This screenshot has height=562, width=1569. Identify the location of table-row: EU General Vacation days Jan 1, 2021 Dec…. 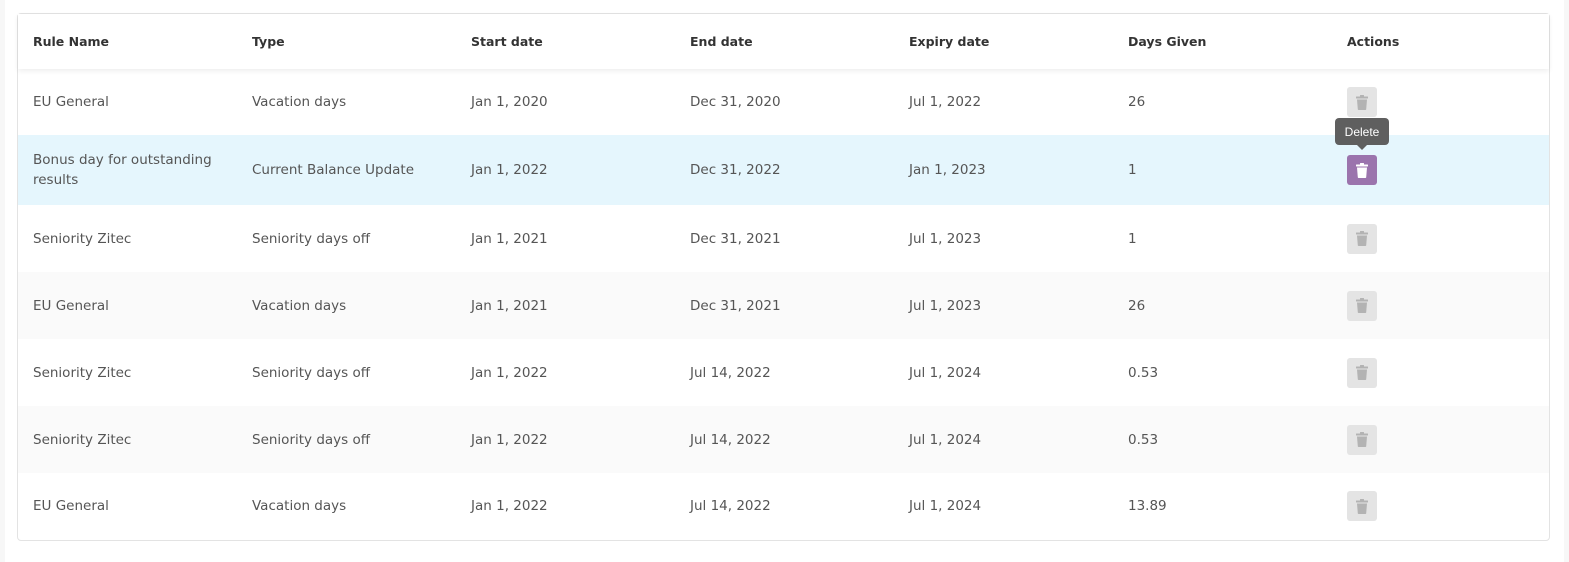
(783, 305).